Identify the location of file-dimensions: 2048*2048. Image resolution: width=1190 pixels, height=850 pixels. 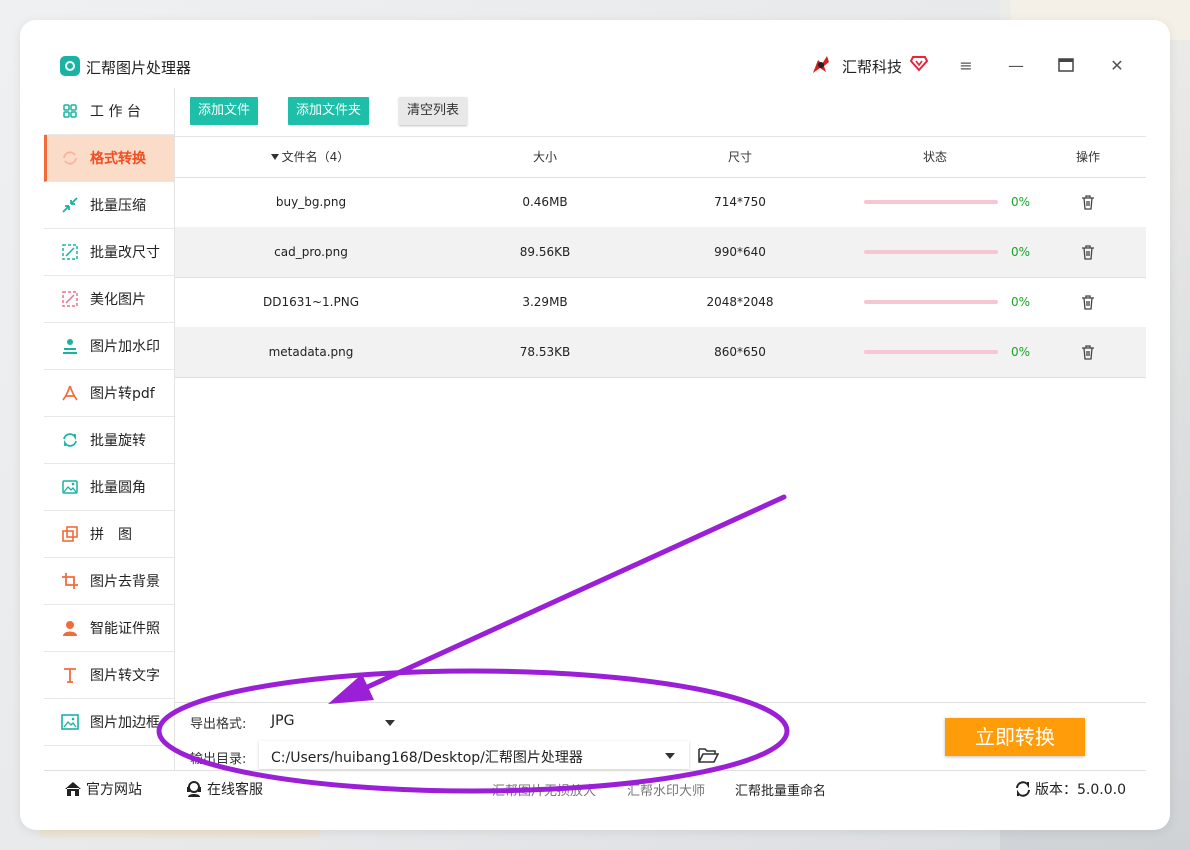
(740, 302).